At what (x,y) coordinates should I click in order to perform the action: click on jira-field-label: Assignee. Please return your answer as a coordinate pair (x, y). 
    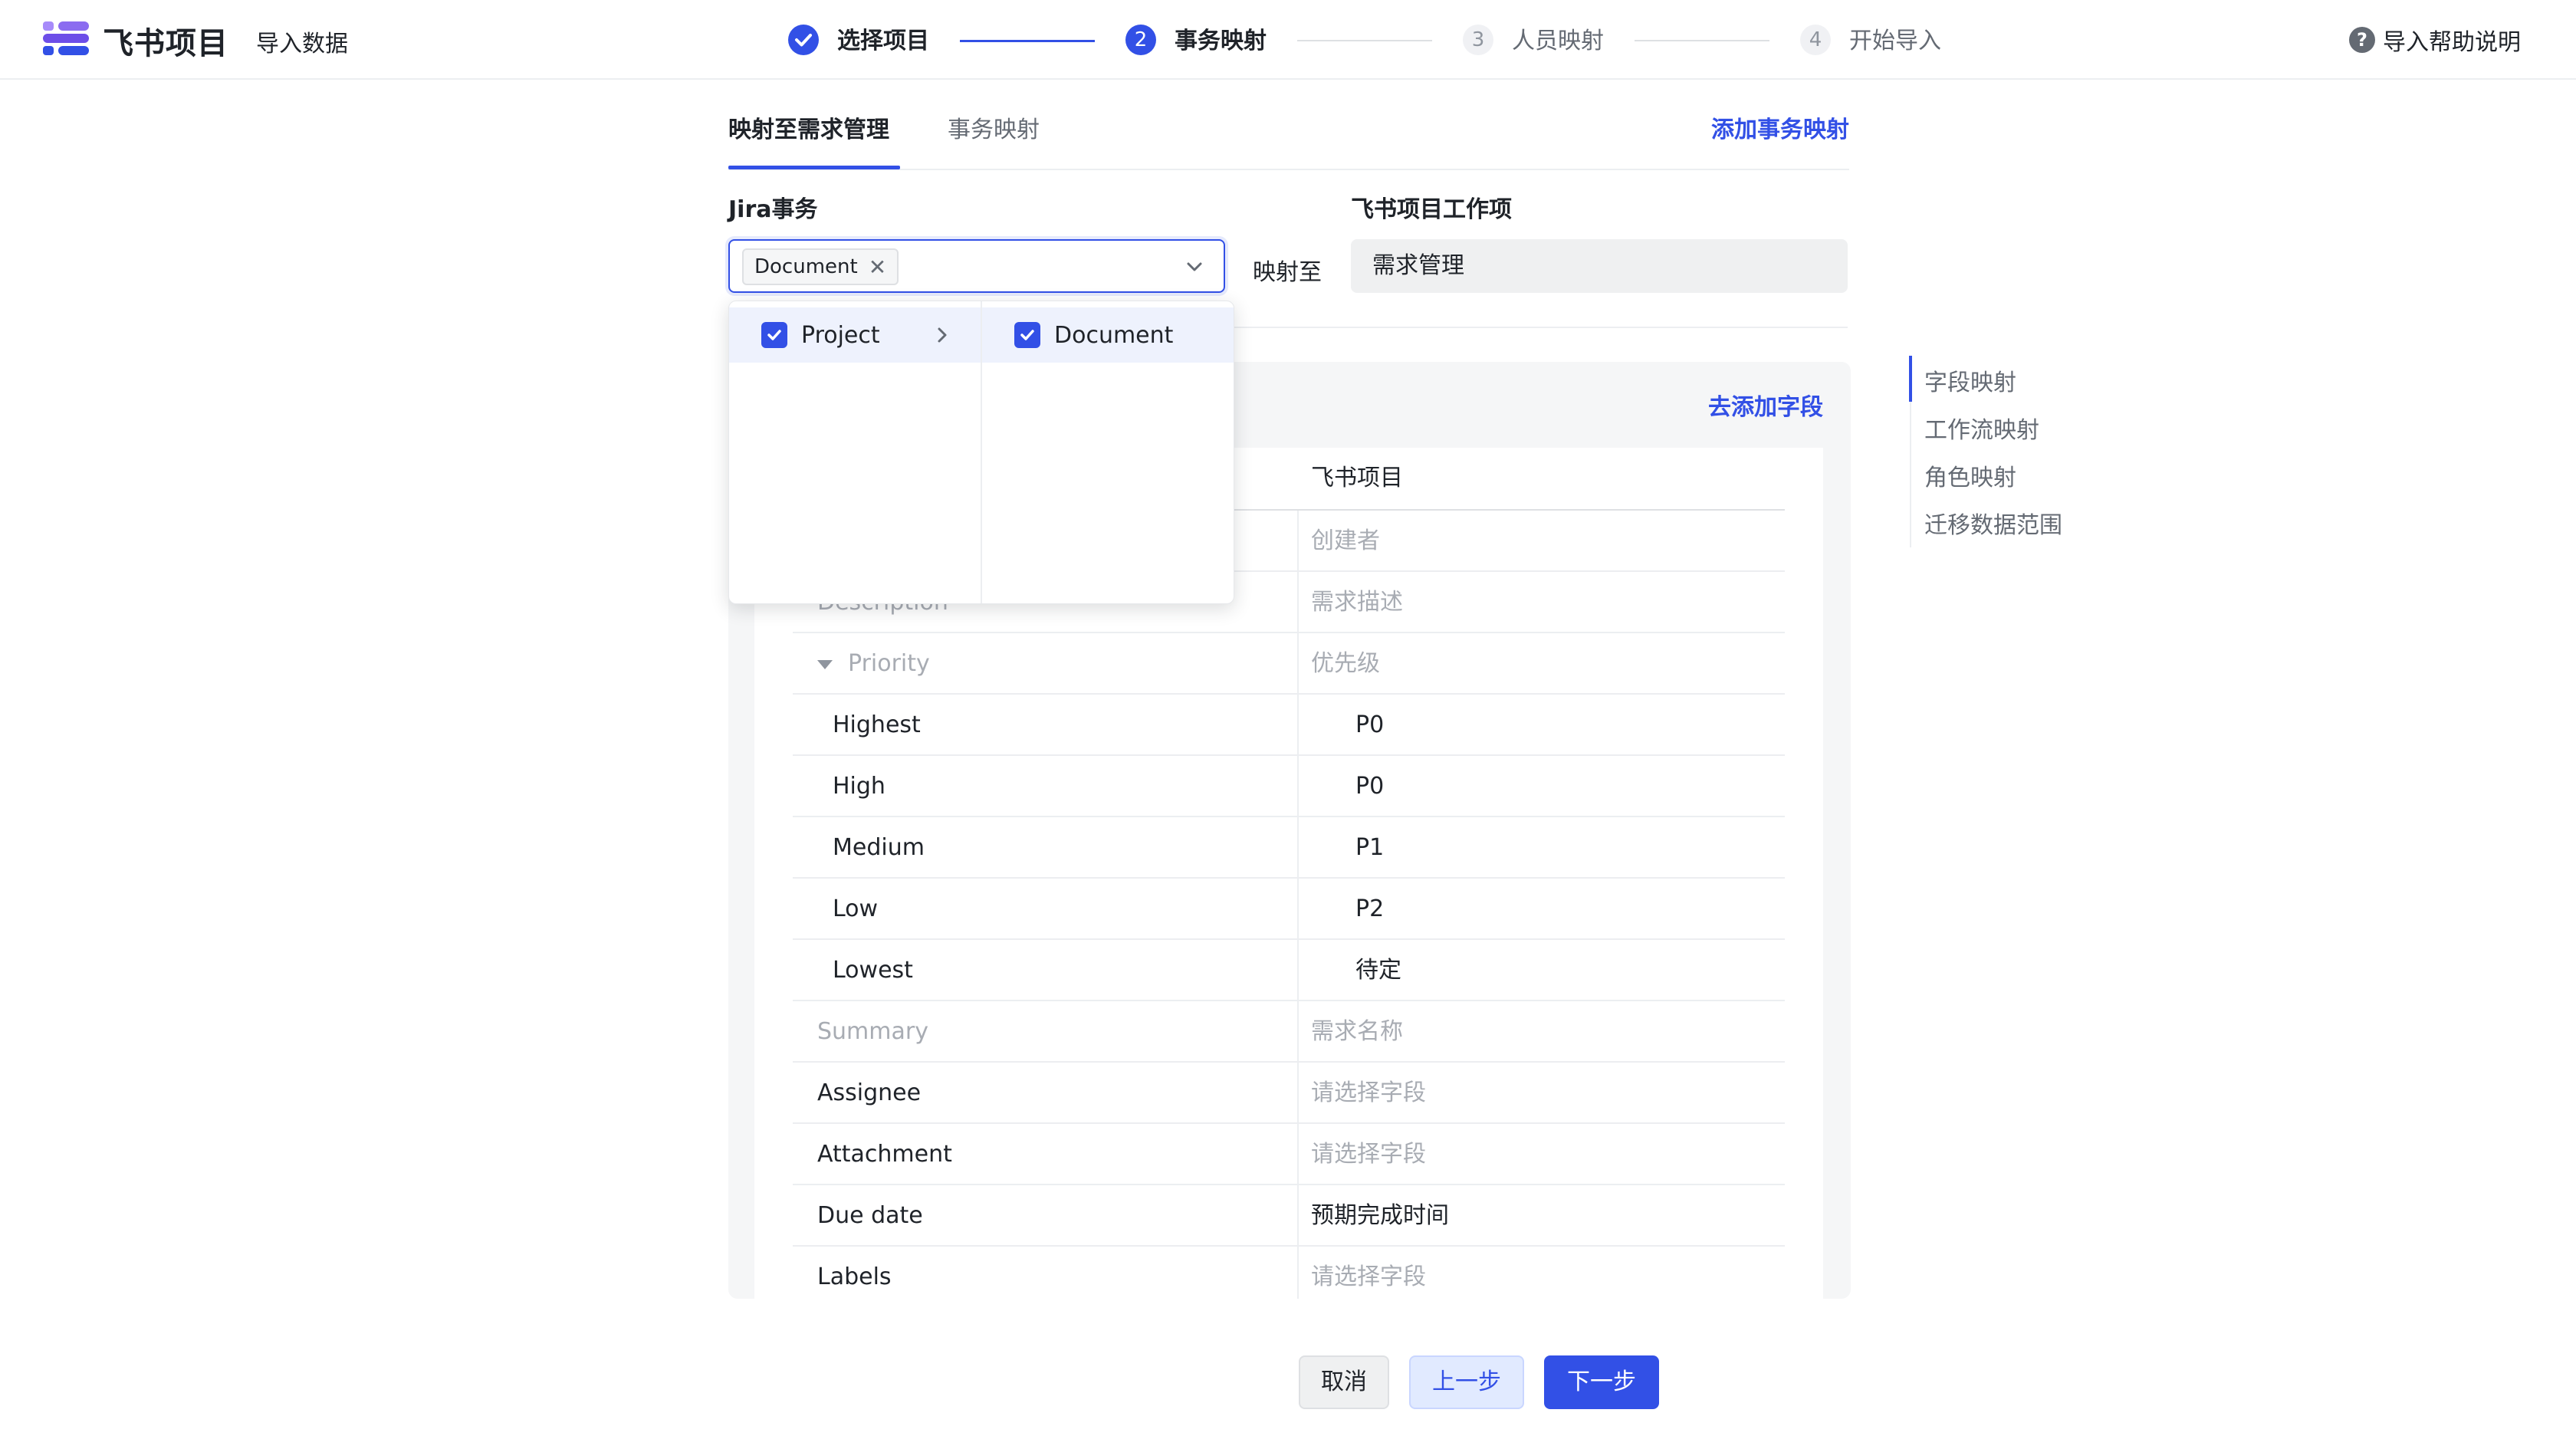
    Looking at the image, I should click on (870, 1092).